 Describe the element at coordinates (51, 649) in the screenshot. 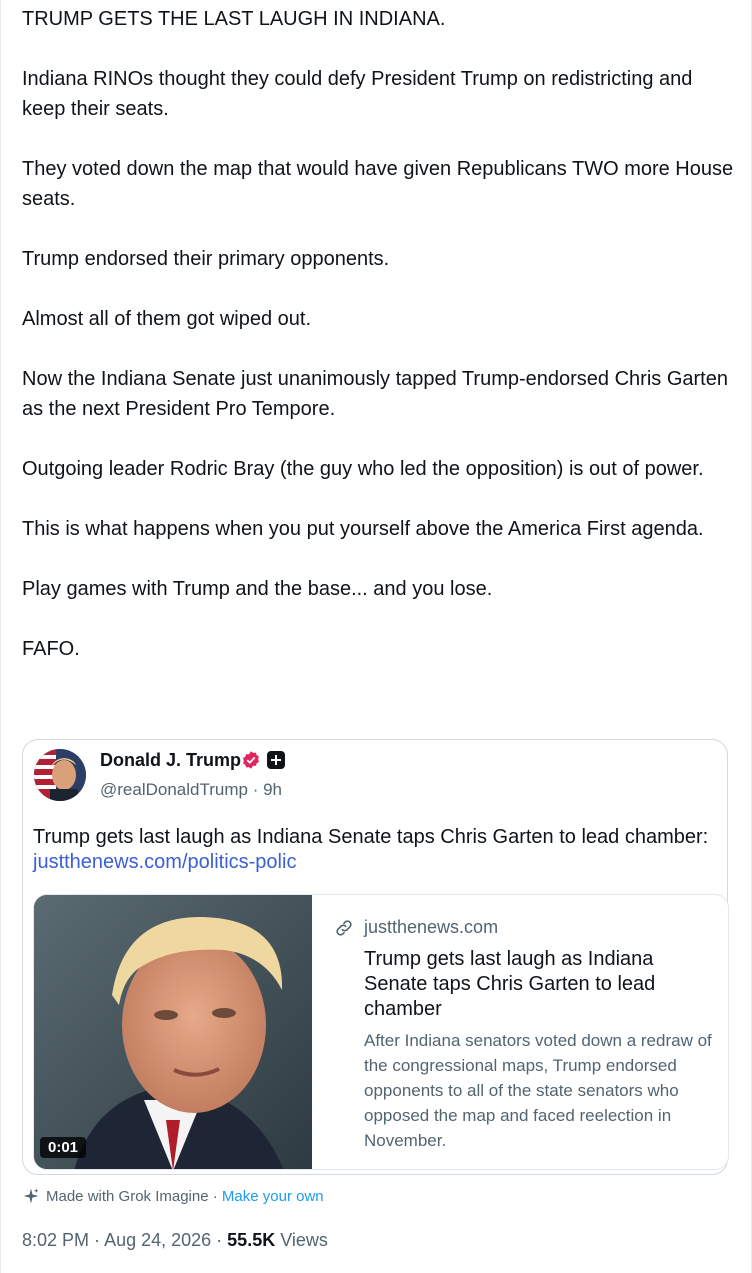

I see `post-paragraph-10: FAFO.` at that location.